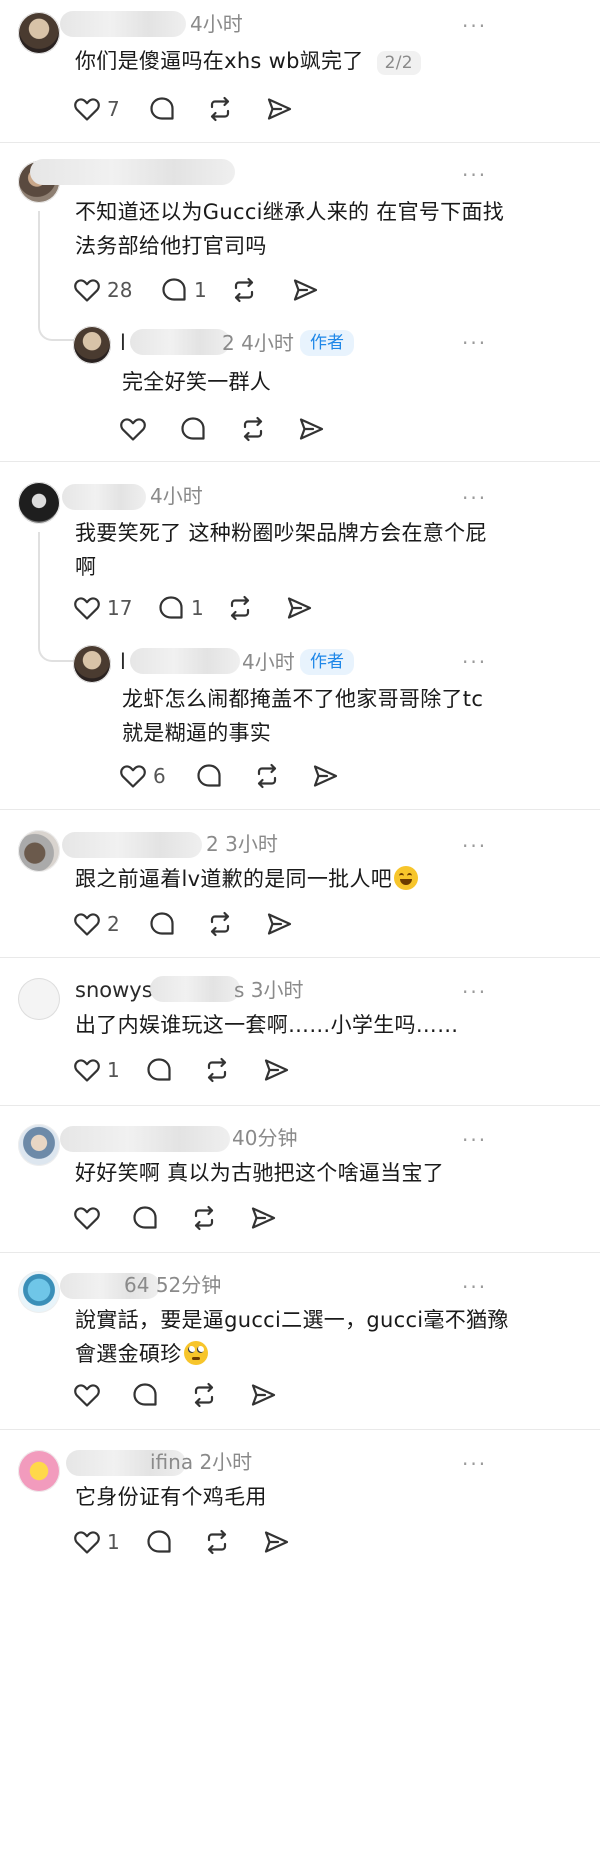 This screenshot has height=1861, width=600. What do you see at coordinates (300, 1179) in the screenshot?
I see `comment-card: 40分钟 ··· 好好笑啊 真以为古驰把这个啥逼当宝了` at bounding box center [300, 1179].